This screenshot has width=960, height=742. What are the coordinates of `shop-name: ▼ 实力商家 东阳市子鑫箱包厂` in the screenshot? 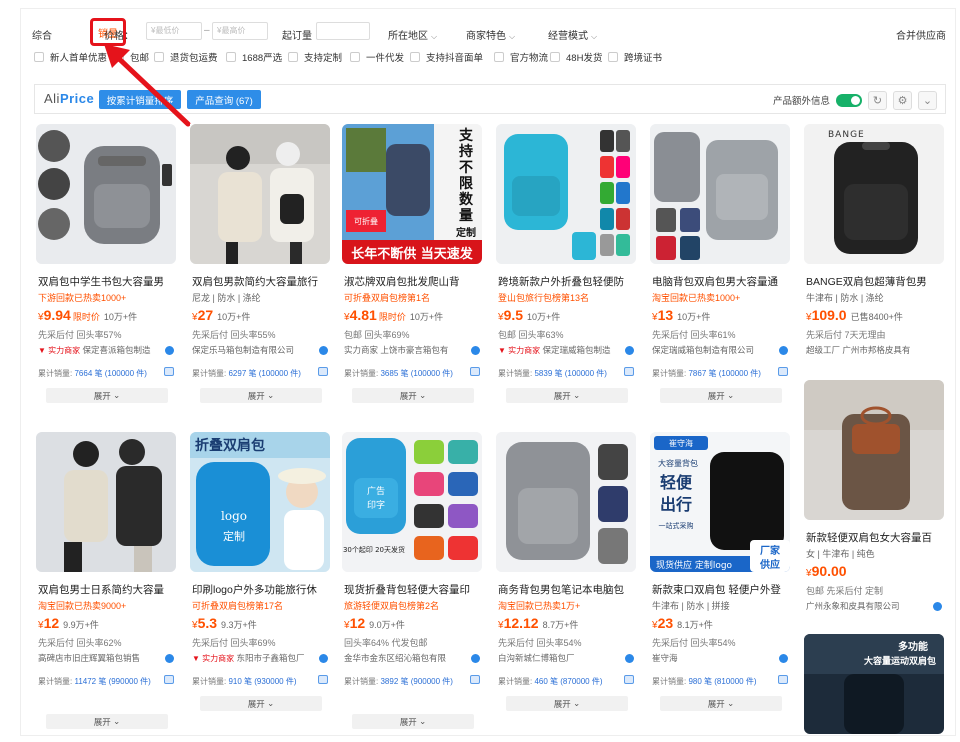 It's located at (261, 658).